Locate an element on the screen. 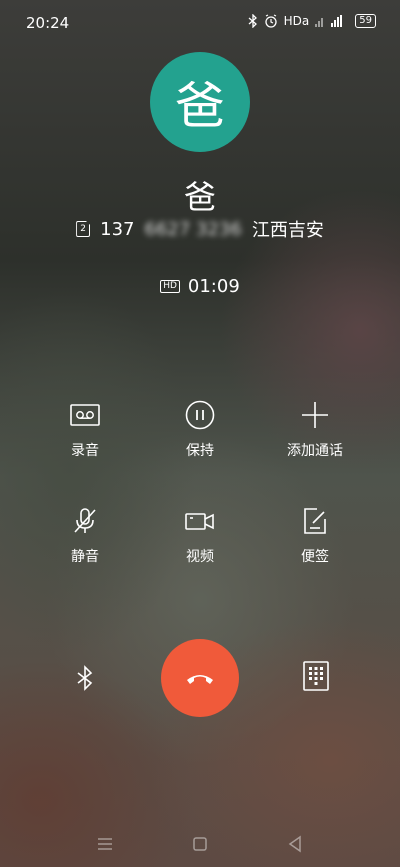  hang-up-icon is located at coordinates (200, 679).